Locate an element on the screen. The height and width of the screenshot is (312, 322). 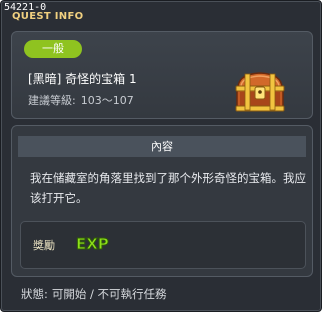
treasure-chest-icon is located at coordinates (260, 92).